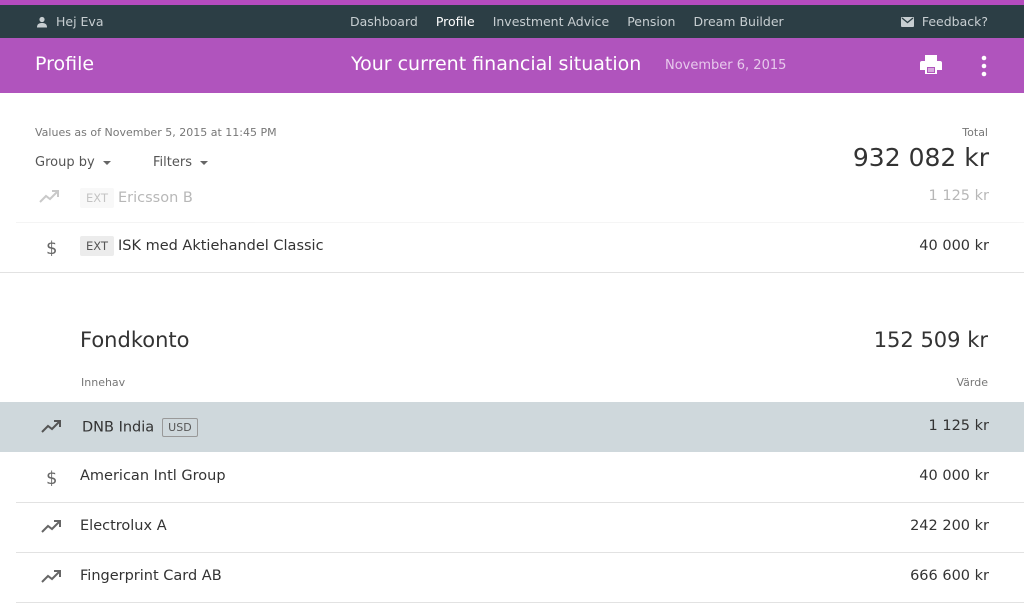 This screenshot has height=611, width=1024. I want to click on holding-name: EXT Ericsson B, so click(136, 198).